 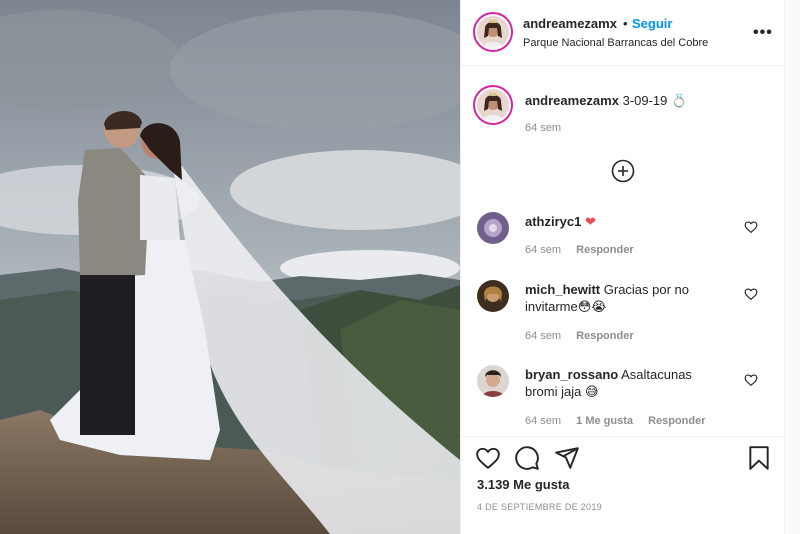 What do you see at coordinates (562, 289) in the screenshot?
I see `comment-username: mich_hewitt` at bounding box center [562, 289].